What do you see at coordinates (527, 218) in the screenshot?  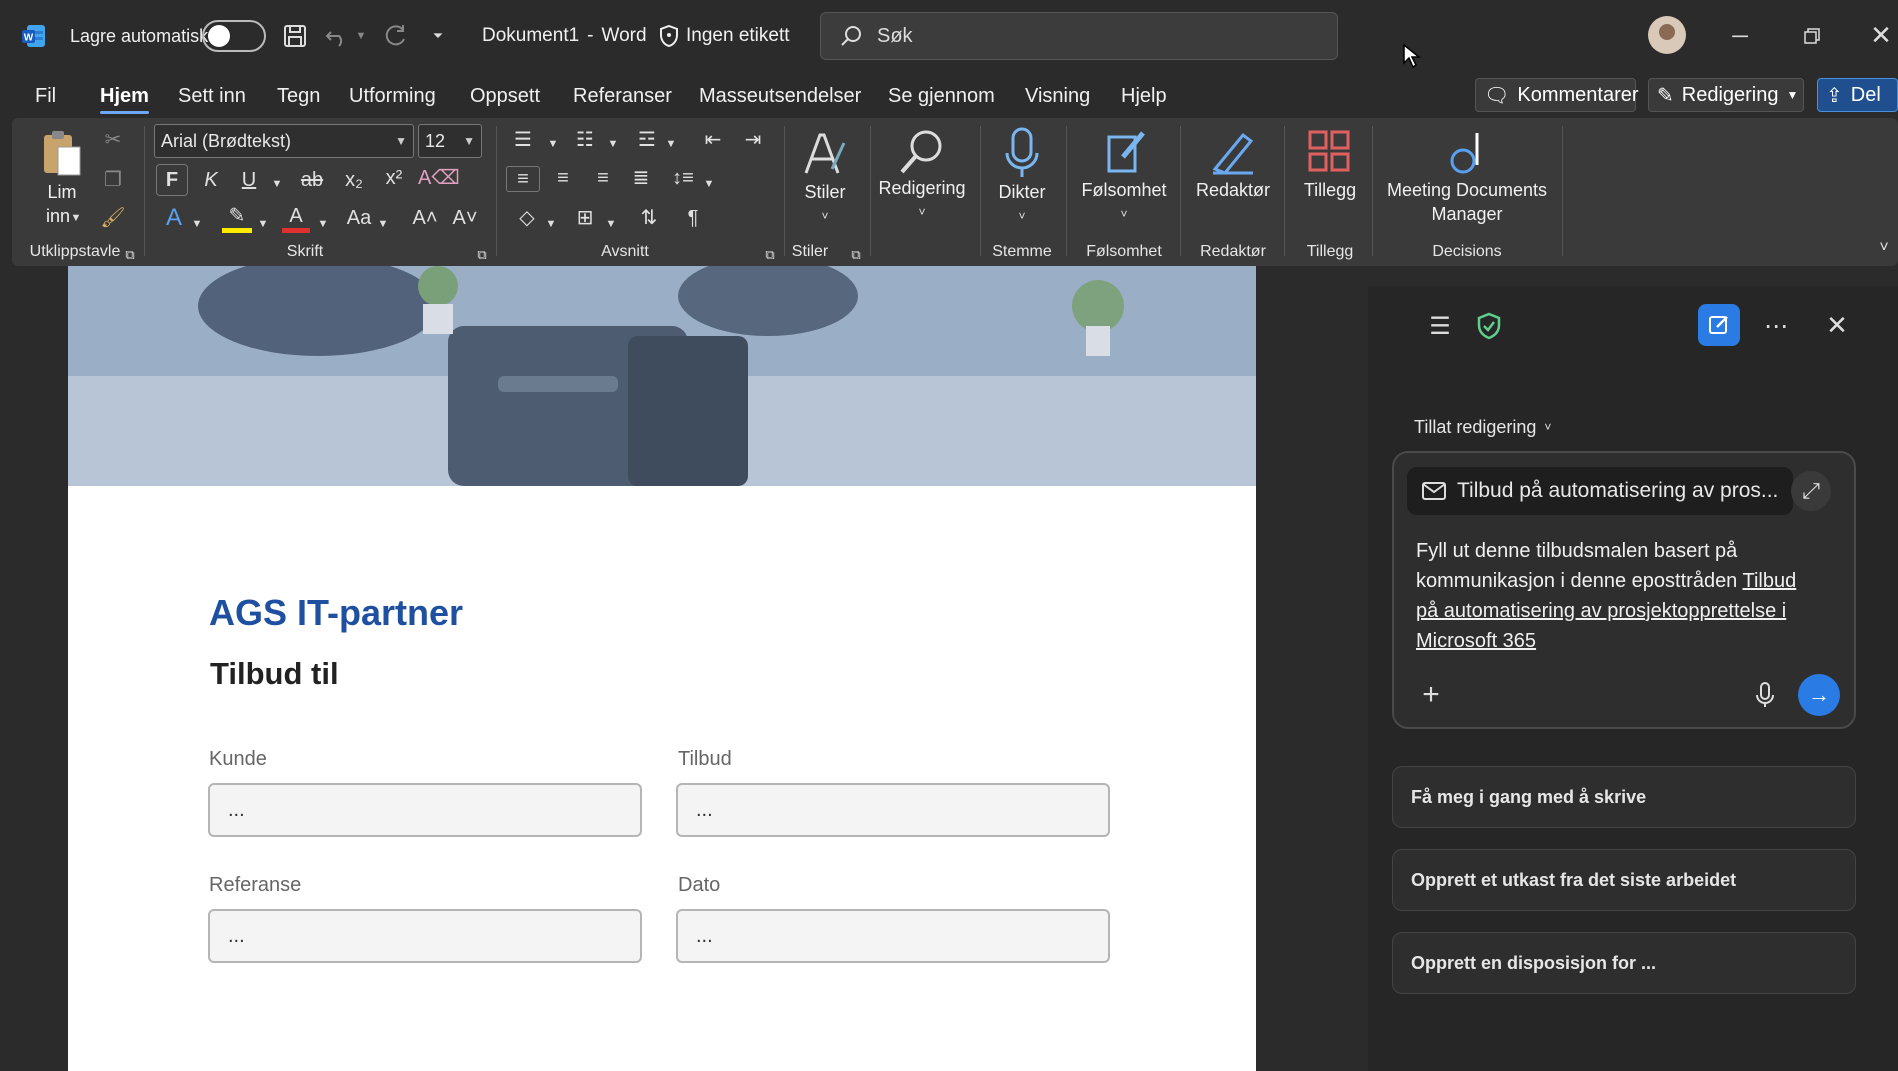 I see `shading-icon: ◇` at bounding box center [527, 218].